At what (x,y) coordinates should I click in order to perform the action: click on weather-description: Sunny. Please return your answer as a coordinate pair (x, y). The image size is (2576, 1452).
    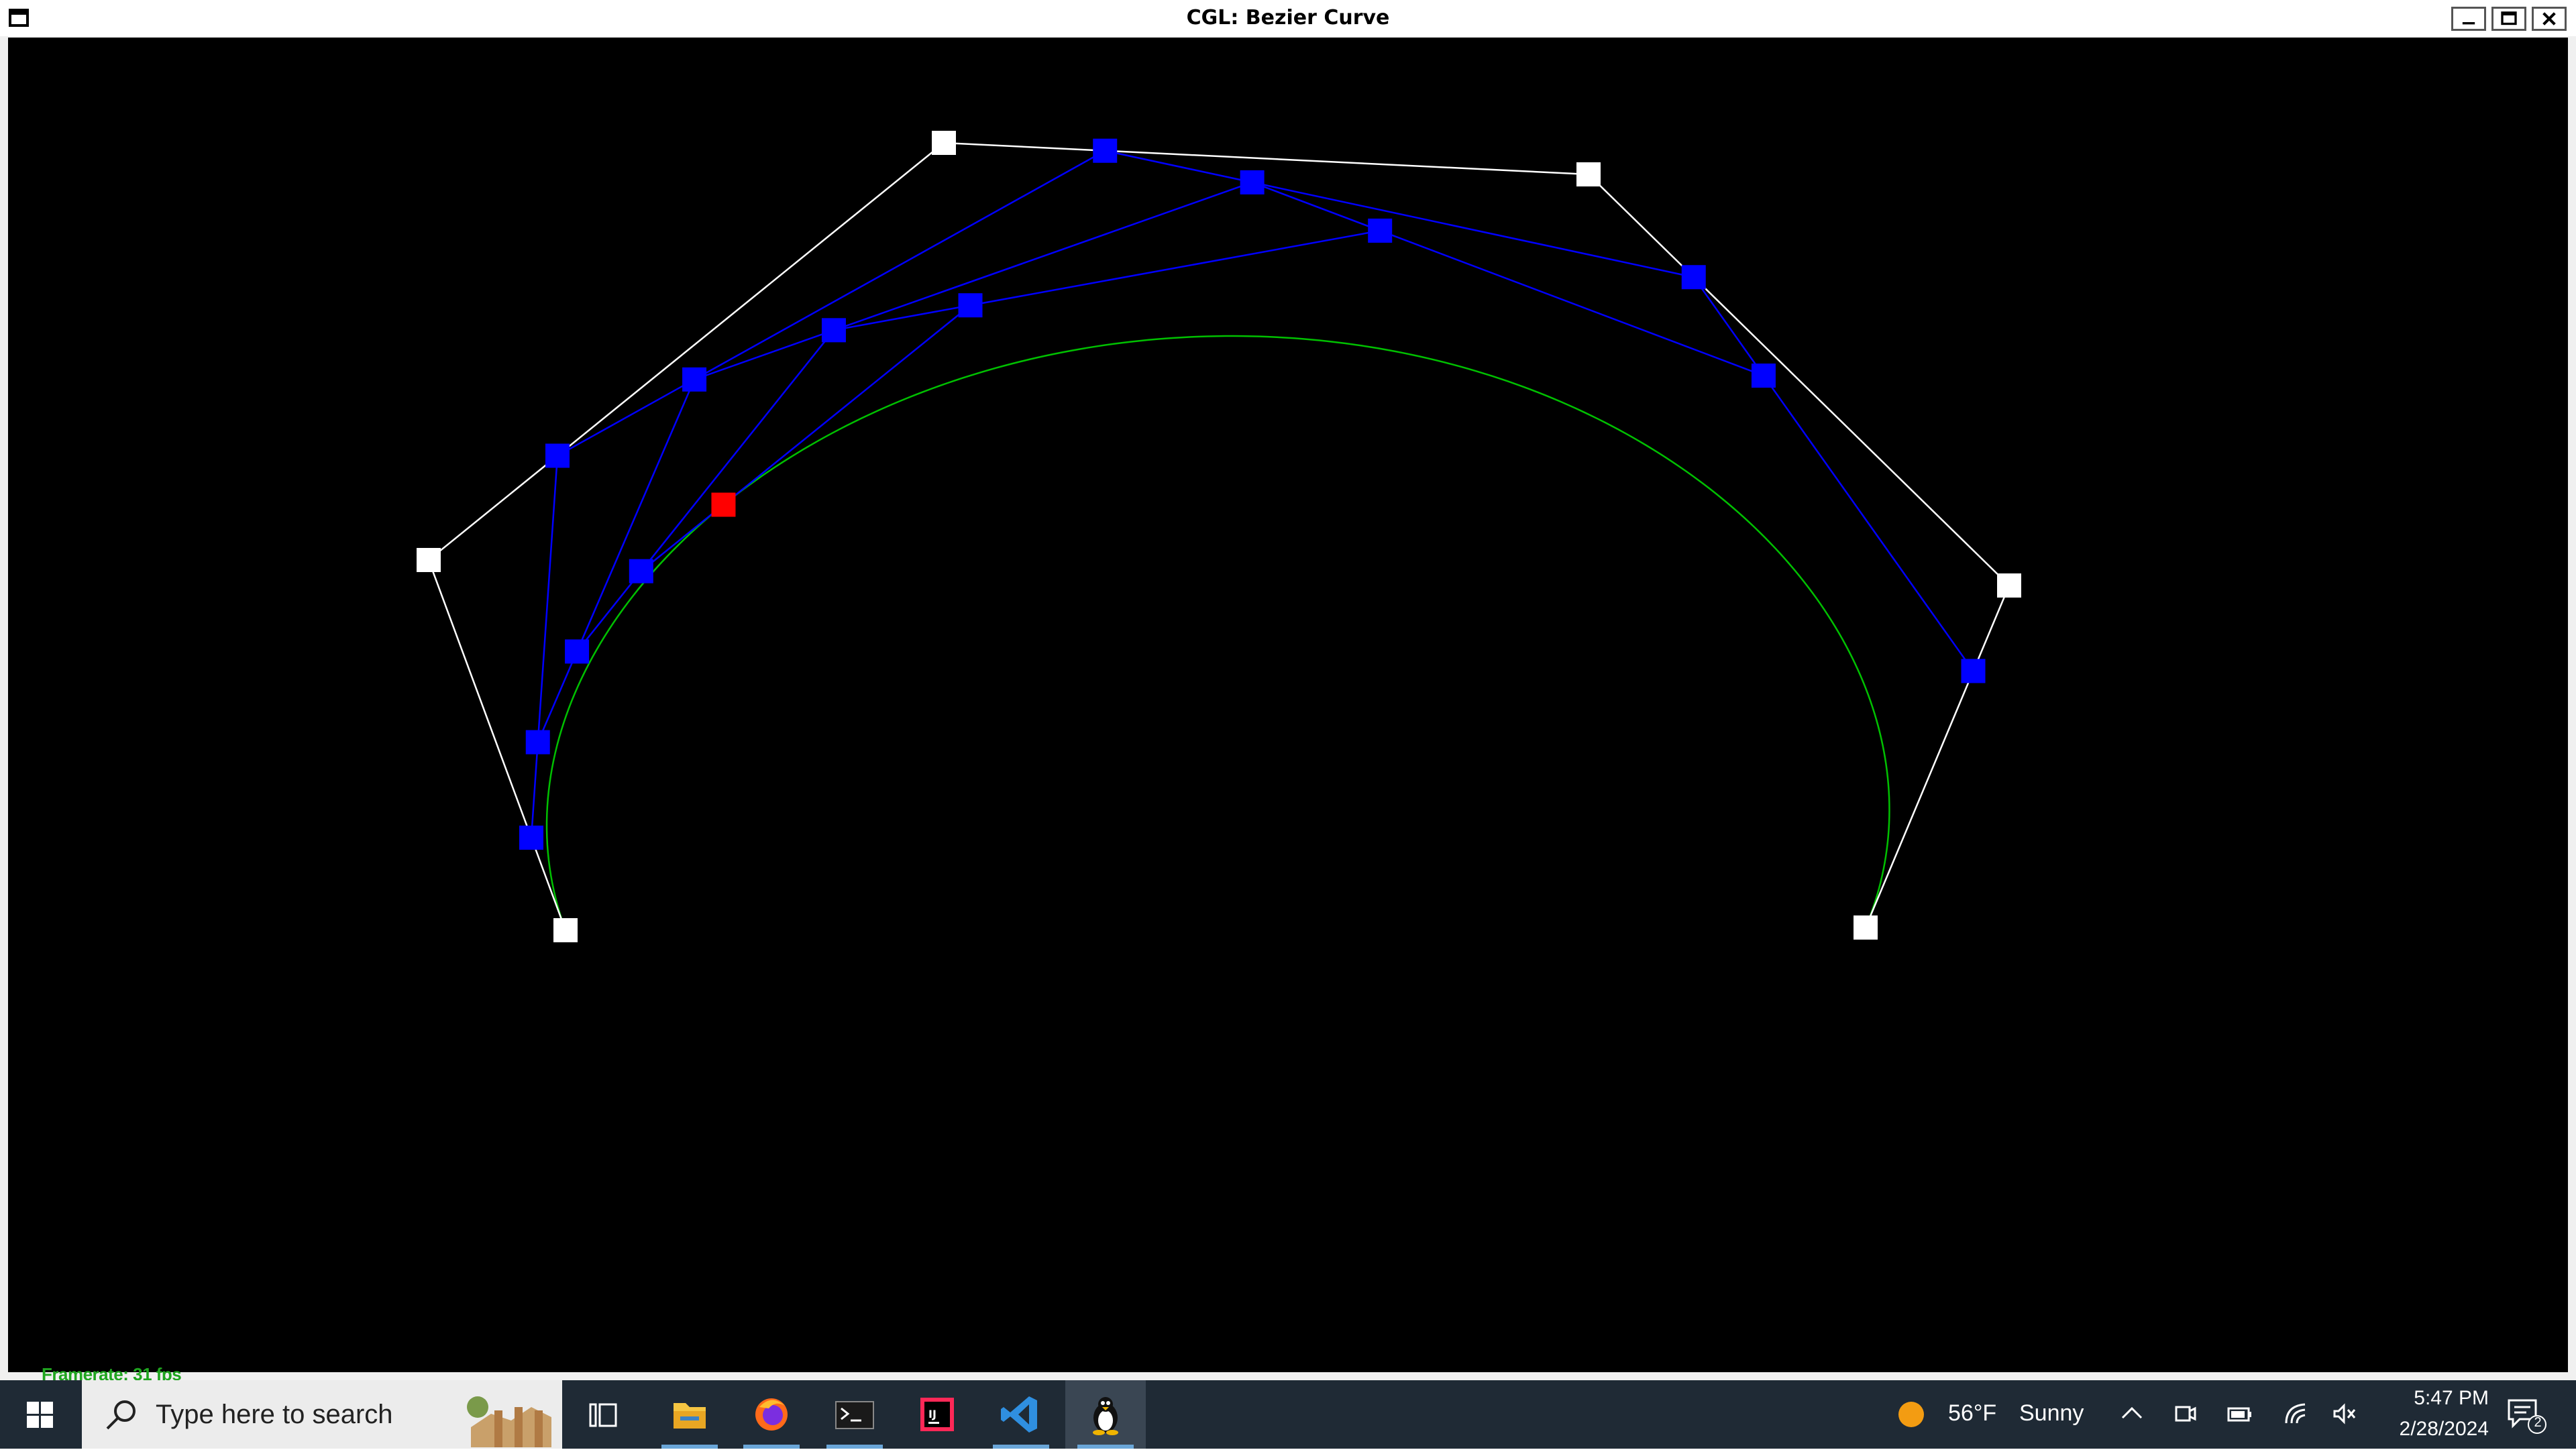
    Looking at the image, I should click on (2051, 1413).